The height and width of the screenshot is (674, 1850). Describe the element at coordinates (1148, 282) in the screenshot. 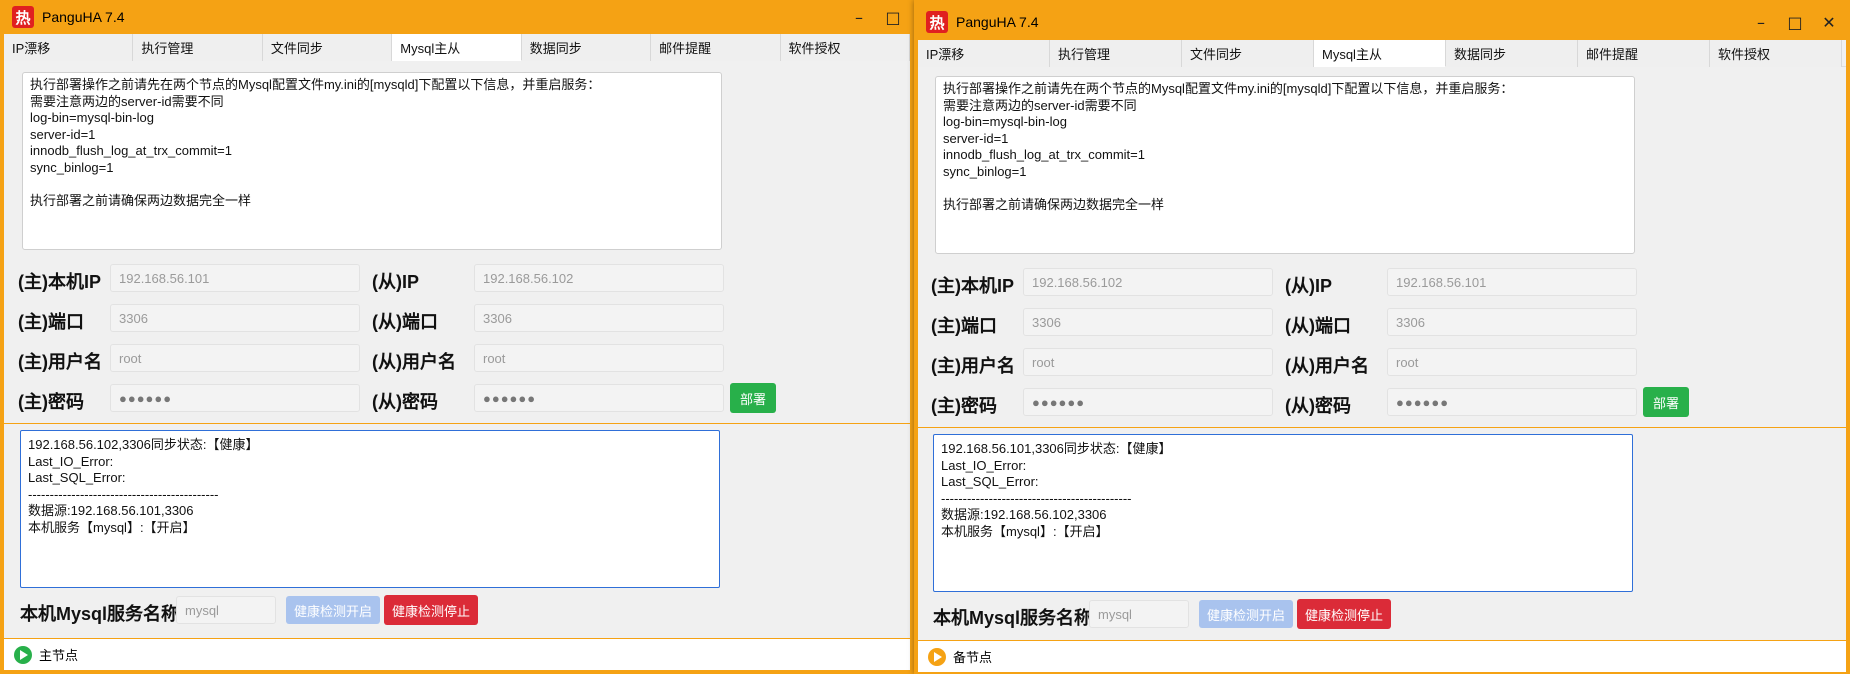

I see `master-ip-input: 192.168.56.102` at that location.